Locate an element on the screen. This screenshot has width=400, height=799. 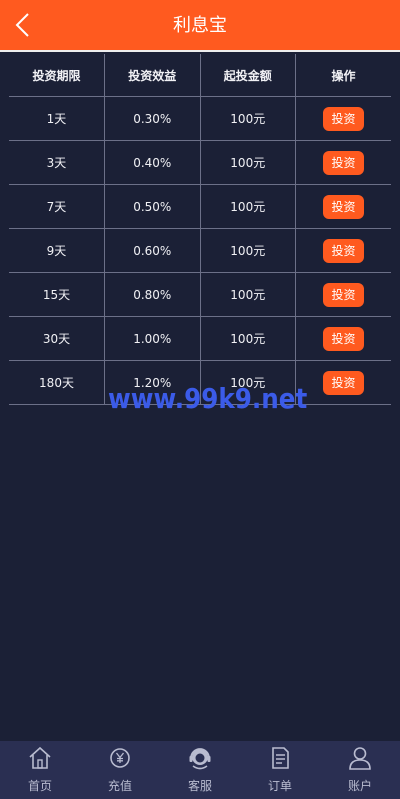
yield-cell: 0.50% is located at coordinates (152, 206).